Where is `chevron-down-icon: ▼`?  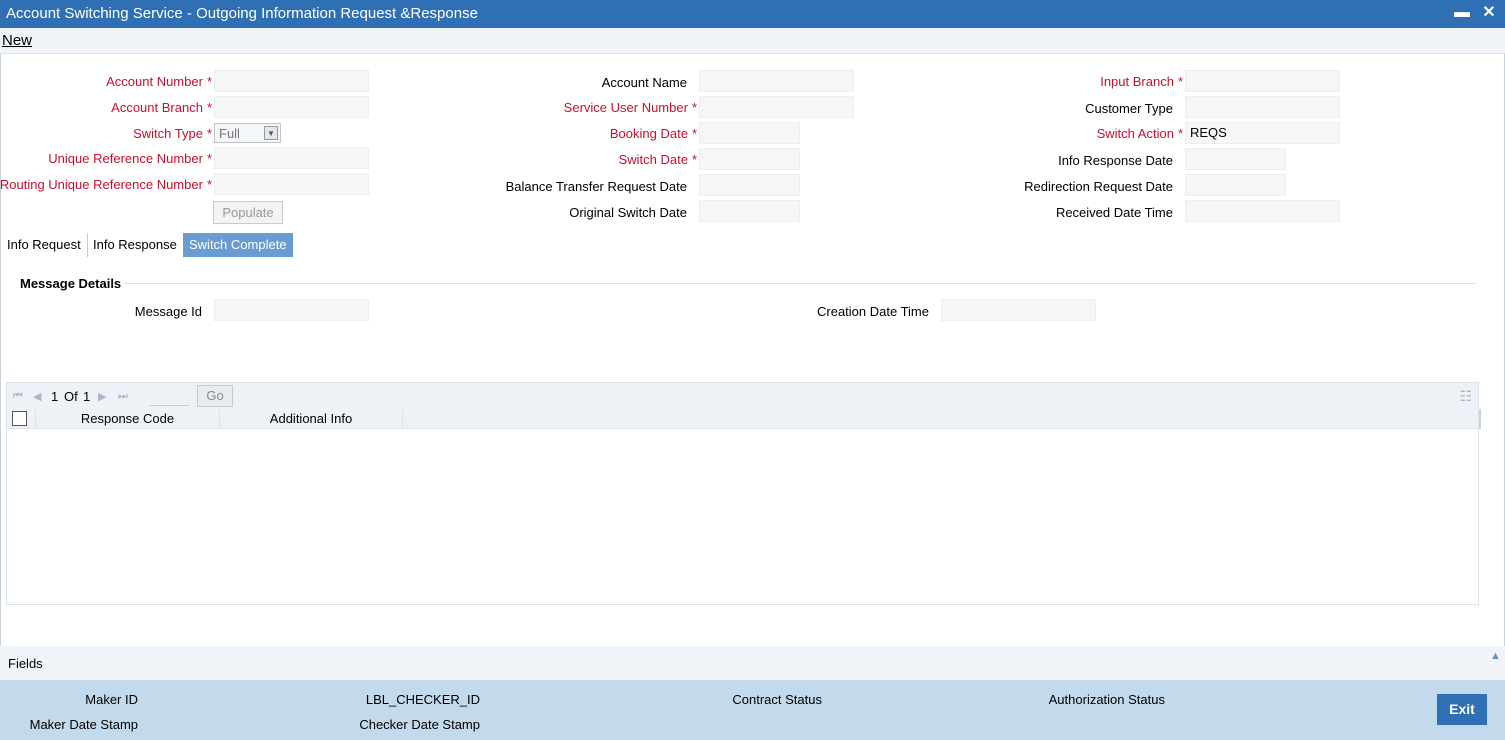 chevron-down-icon: ▼ is located at coordinates (271, 133).